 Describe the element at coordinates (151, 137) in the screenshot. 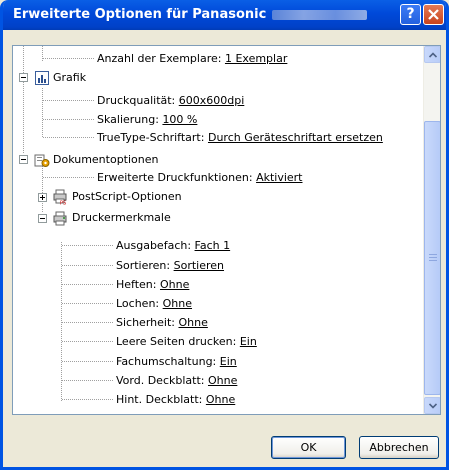

I see `setting-label: TrueType-Schriftart:` at that location.